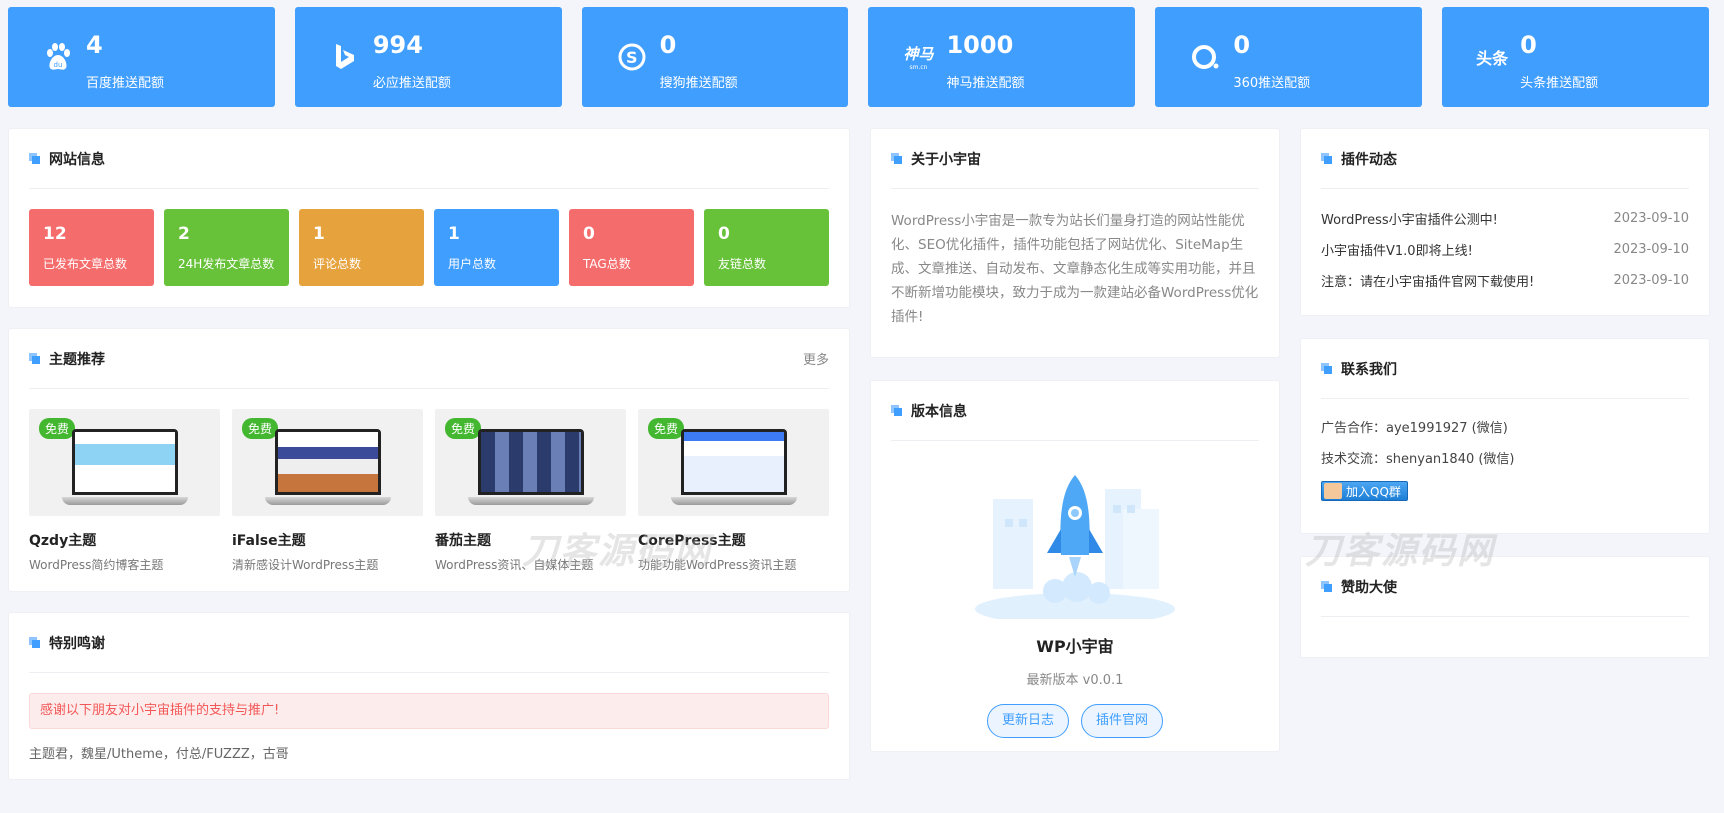 Image resolution: width=1724 pixels, height=813 pixels. What do you see at coordinates (1559, 83) in the screenshot?
I see `stat-label: 头条推送配额` at bounding box center [1559, 83].